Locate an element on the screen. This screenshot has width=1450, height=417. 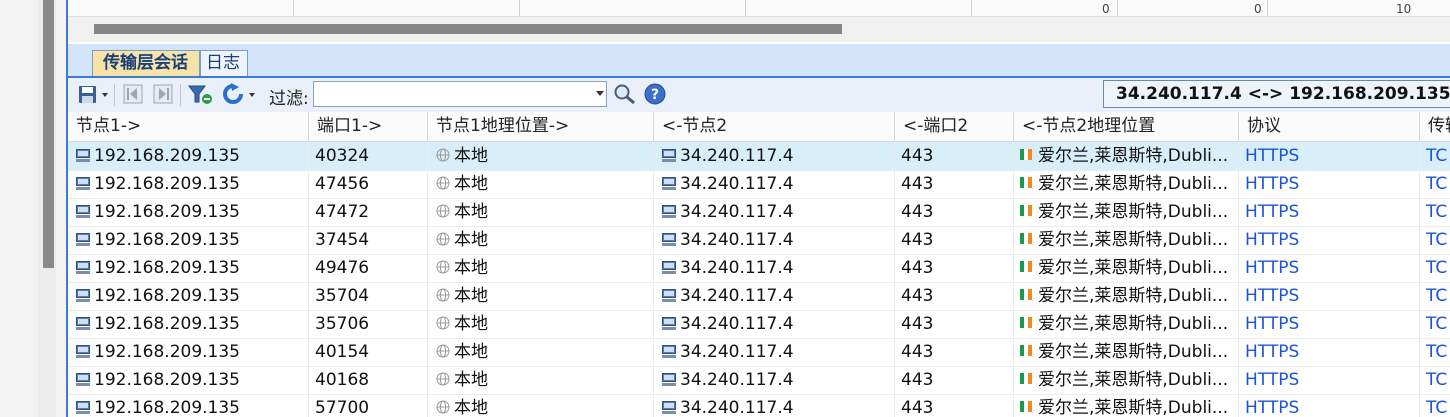
search-icon is located at coordinates (625, 94).